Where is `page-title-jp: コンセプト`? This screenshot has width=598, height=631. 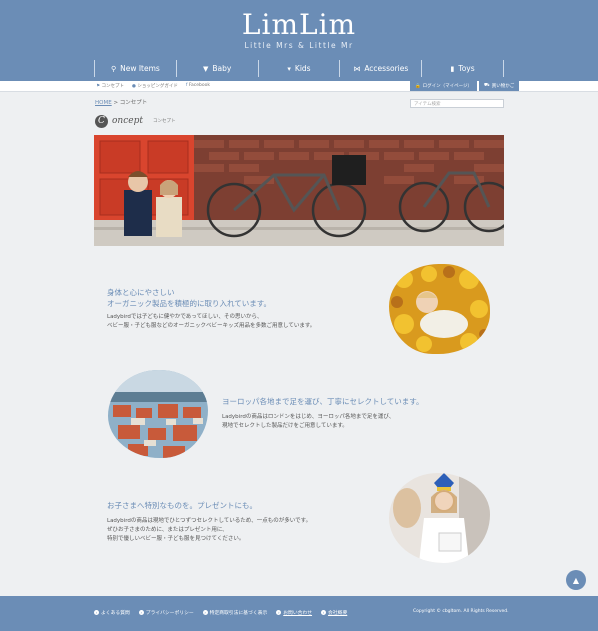 page-title-jp: コンセプト is located at coordinates (164, 121).